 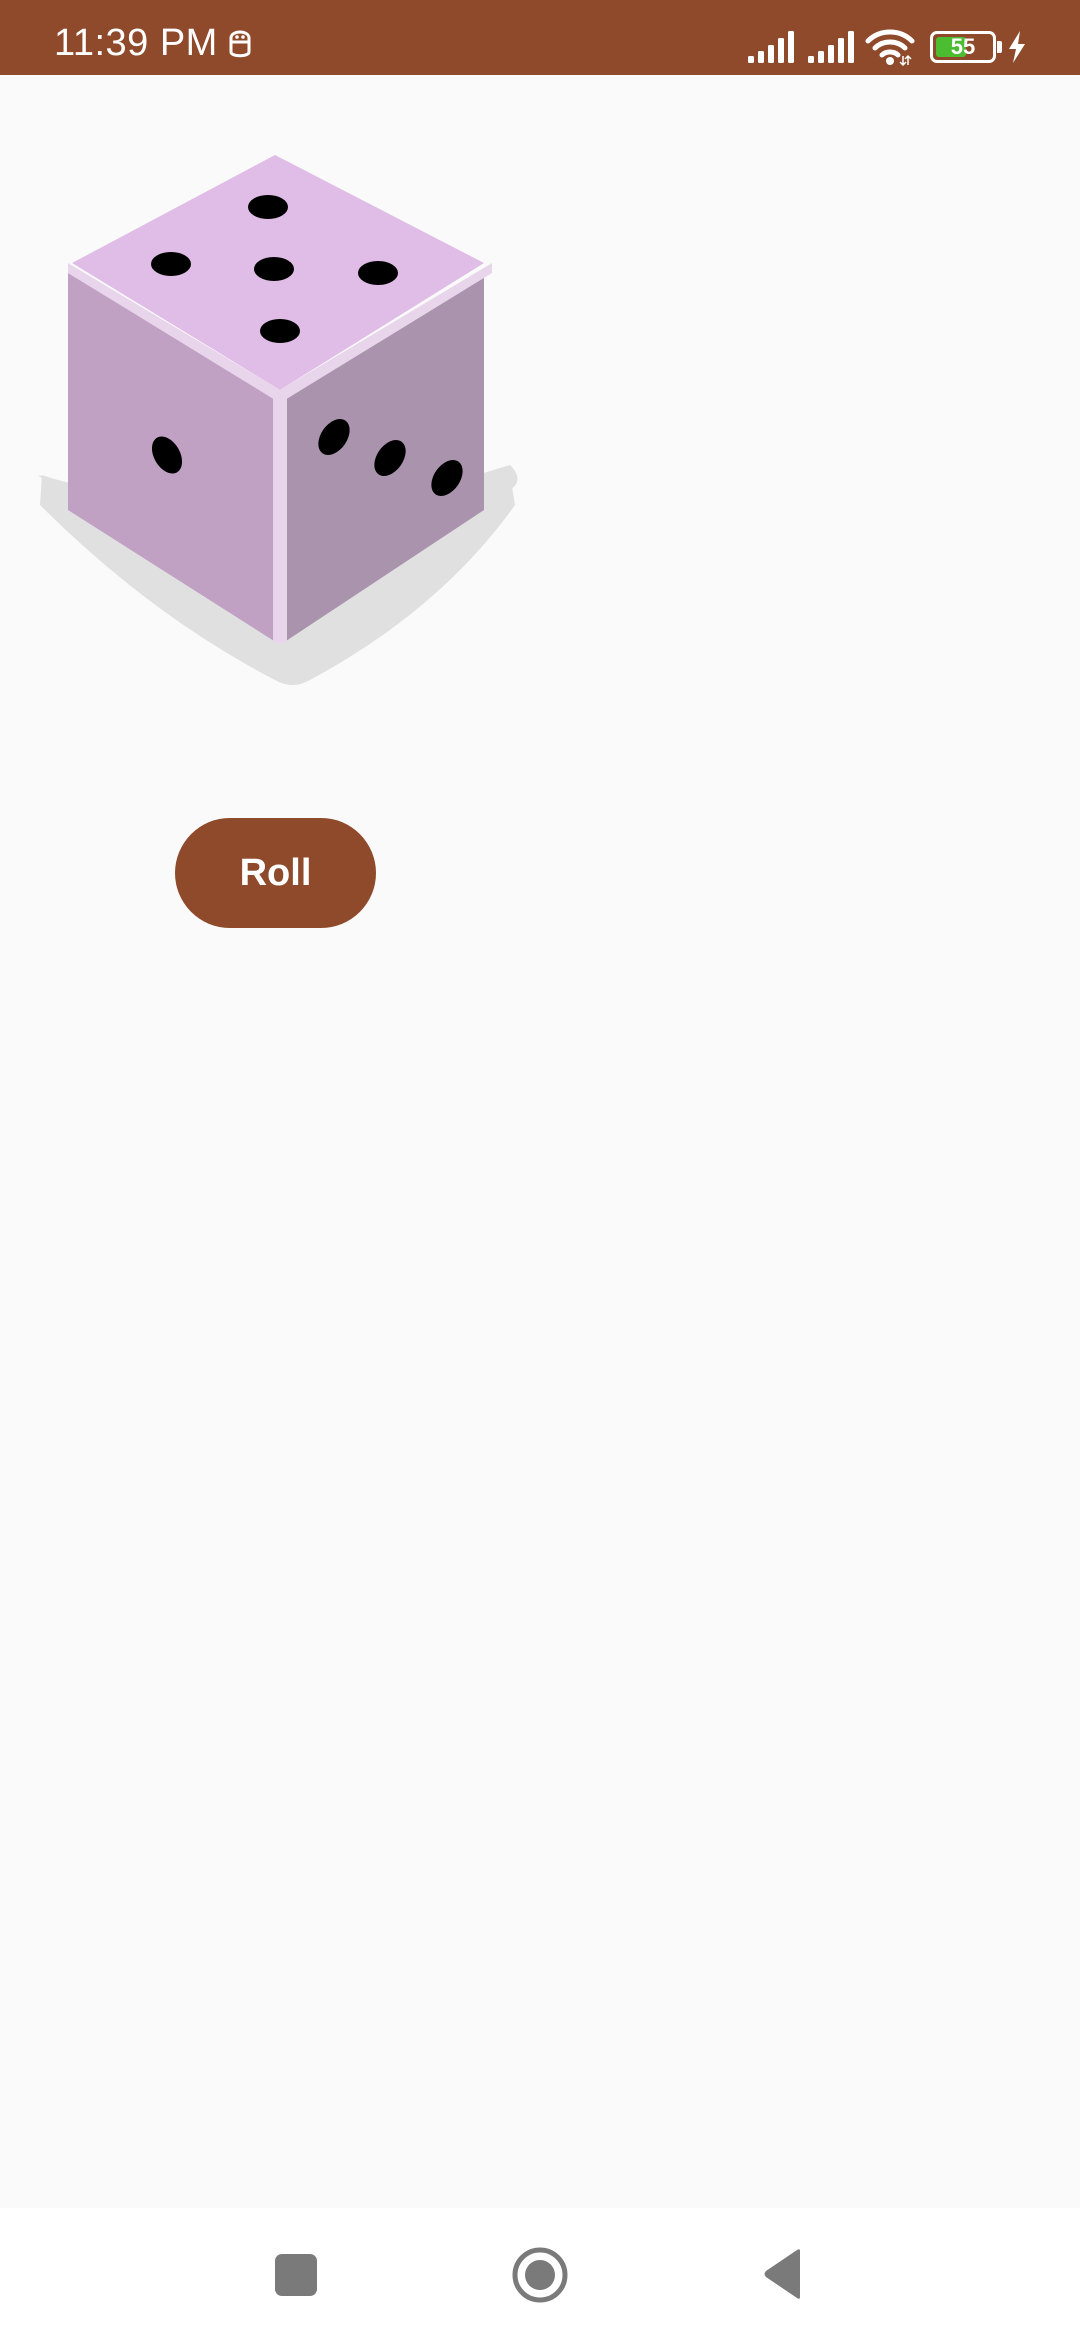 I want to click on status-time: 11:39 PM, so click(x=136, y=43).